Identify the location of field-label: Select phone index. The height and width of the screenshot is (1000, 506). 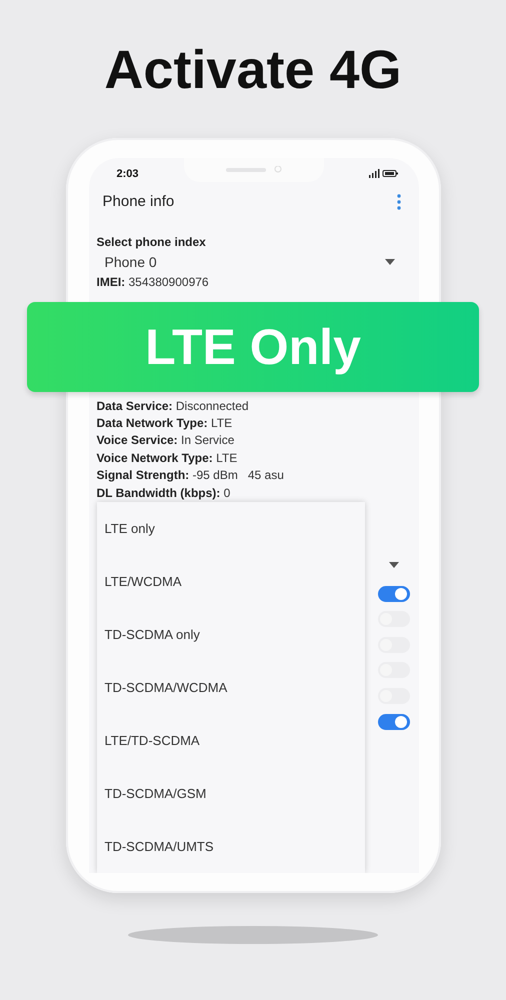
(151, 242).